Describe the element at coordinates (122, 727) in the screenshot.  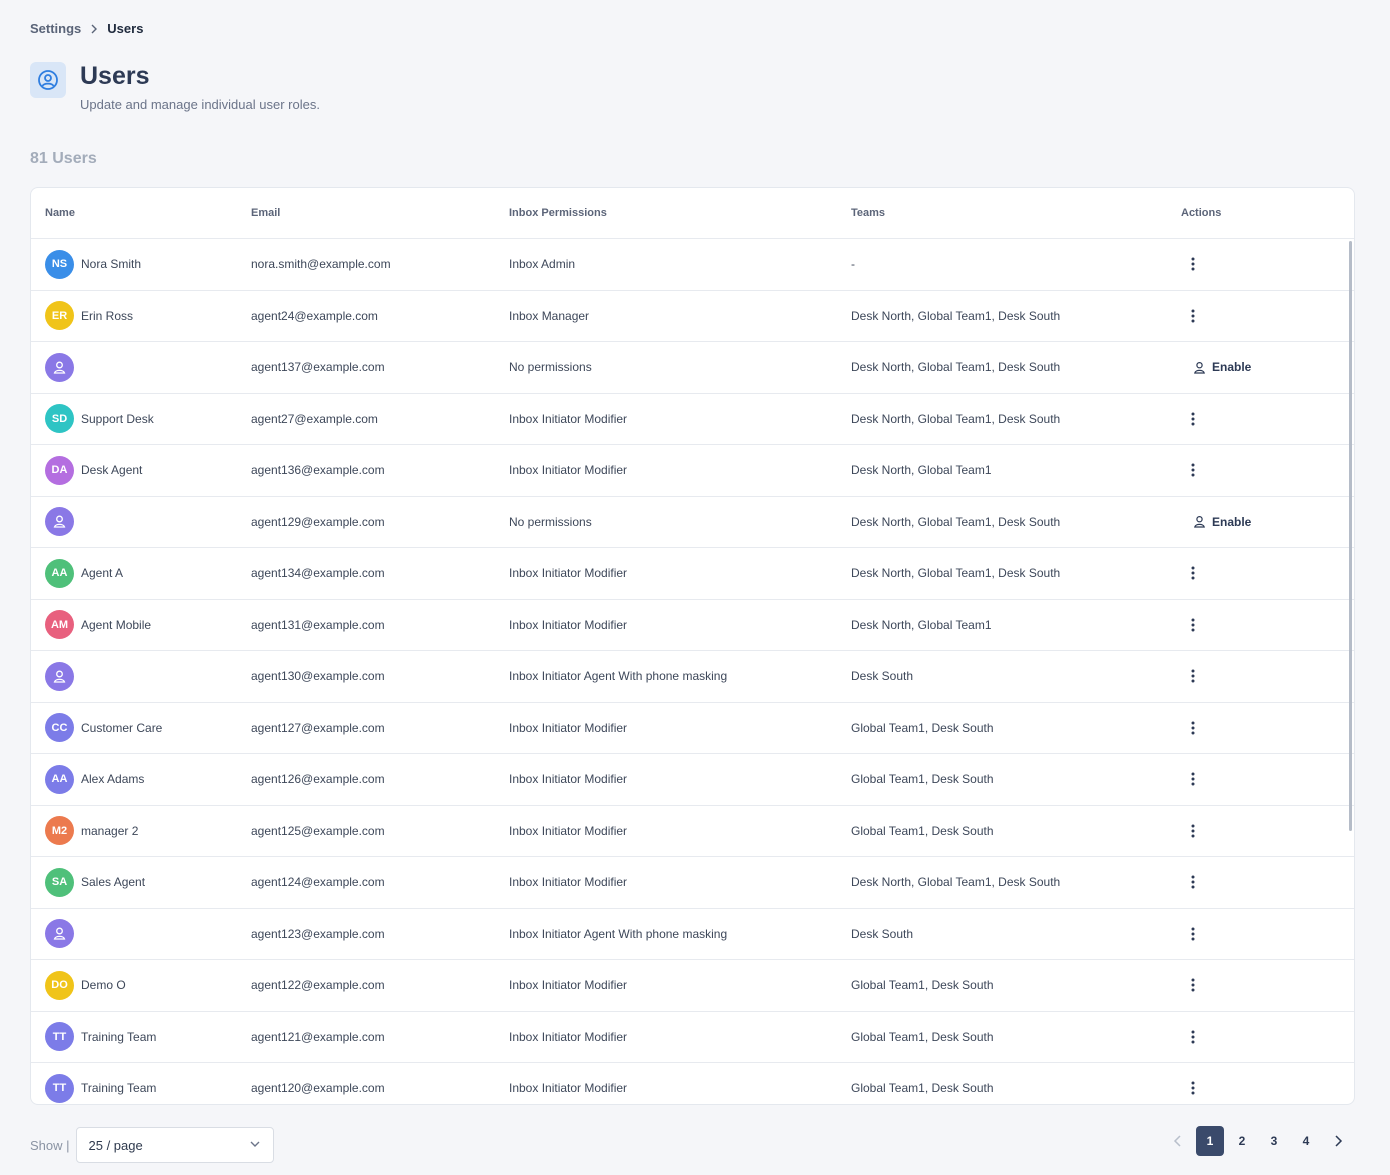
I see `user-name: Customer Care` at that location.